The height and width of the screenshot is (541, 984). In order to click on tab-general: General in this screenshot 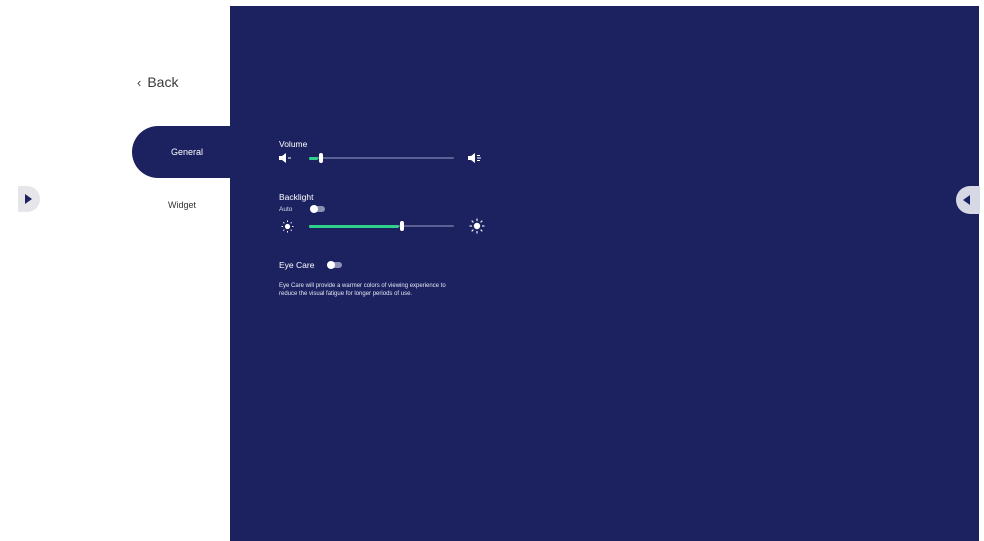, I will do `click(187, 152)`.